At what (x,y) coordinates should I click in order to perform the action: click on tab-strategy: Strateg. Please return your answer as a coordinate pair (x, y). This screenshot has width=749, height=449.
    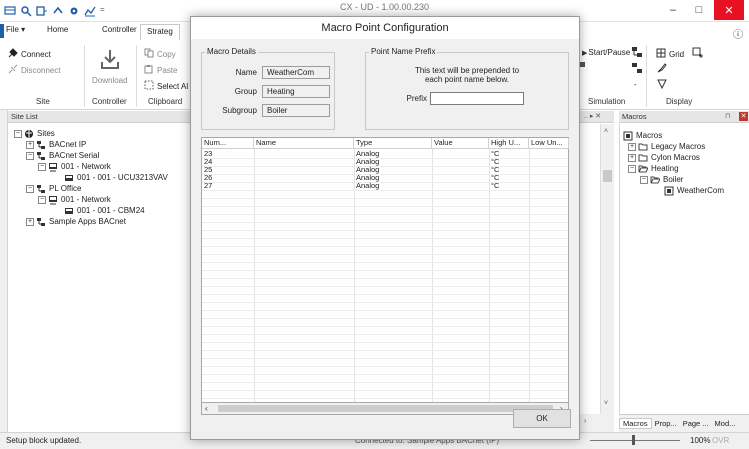
    Looking at the image, I should click on (160, 32).